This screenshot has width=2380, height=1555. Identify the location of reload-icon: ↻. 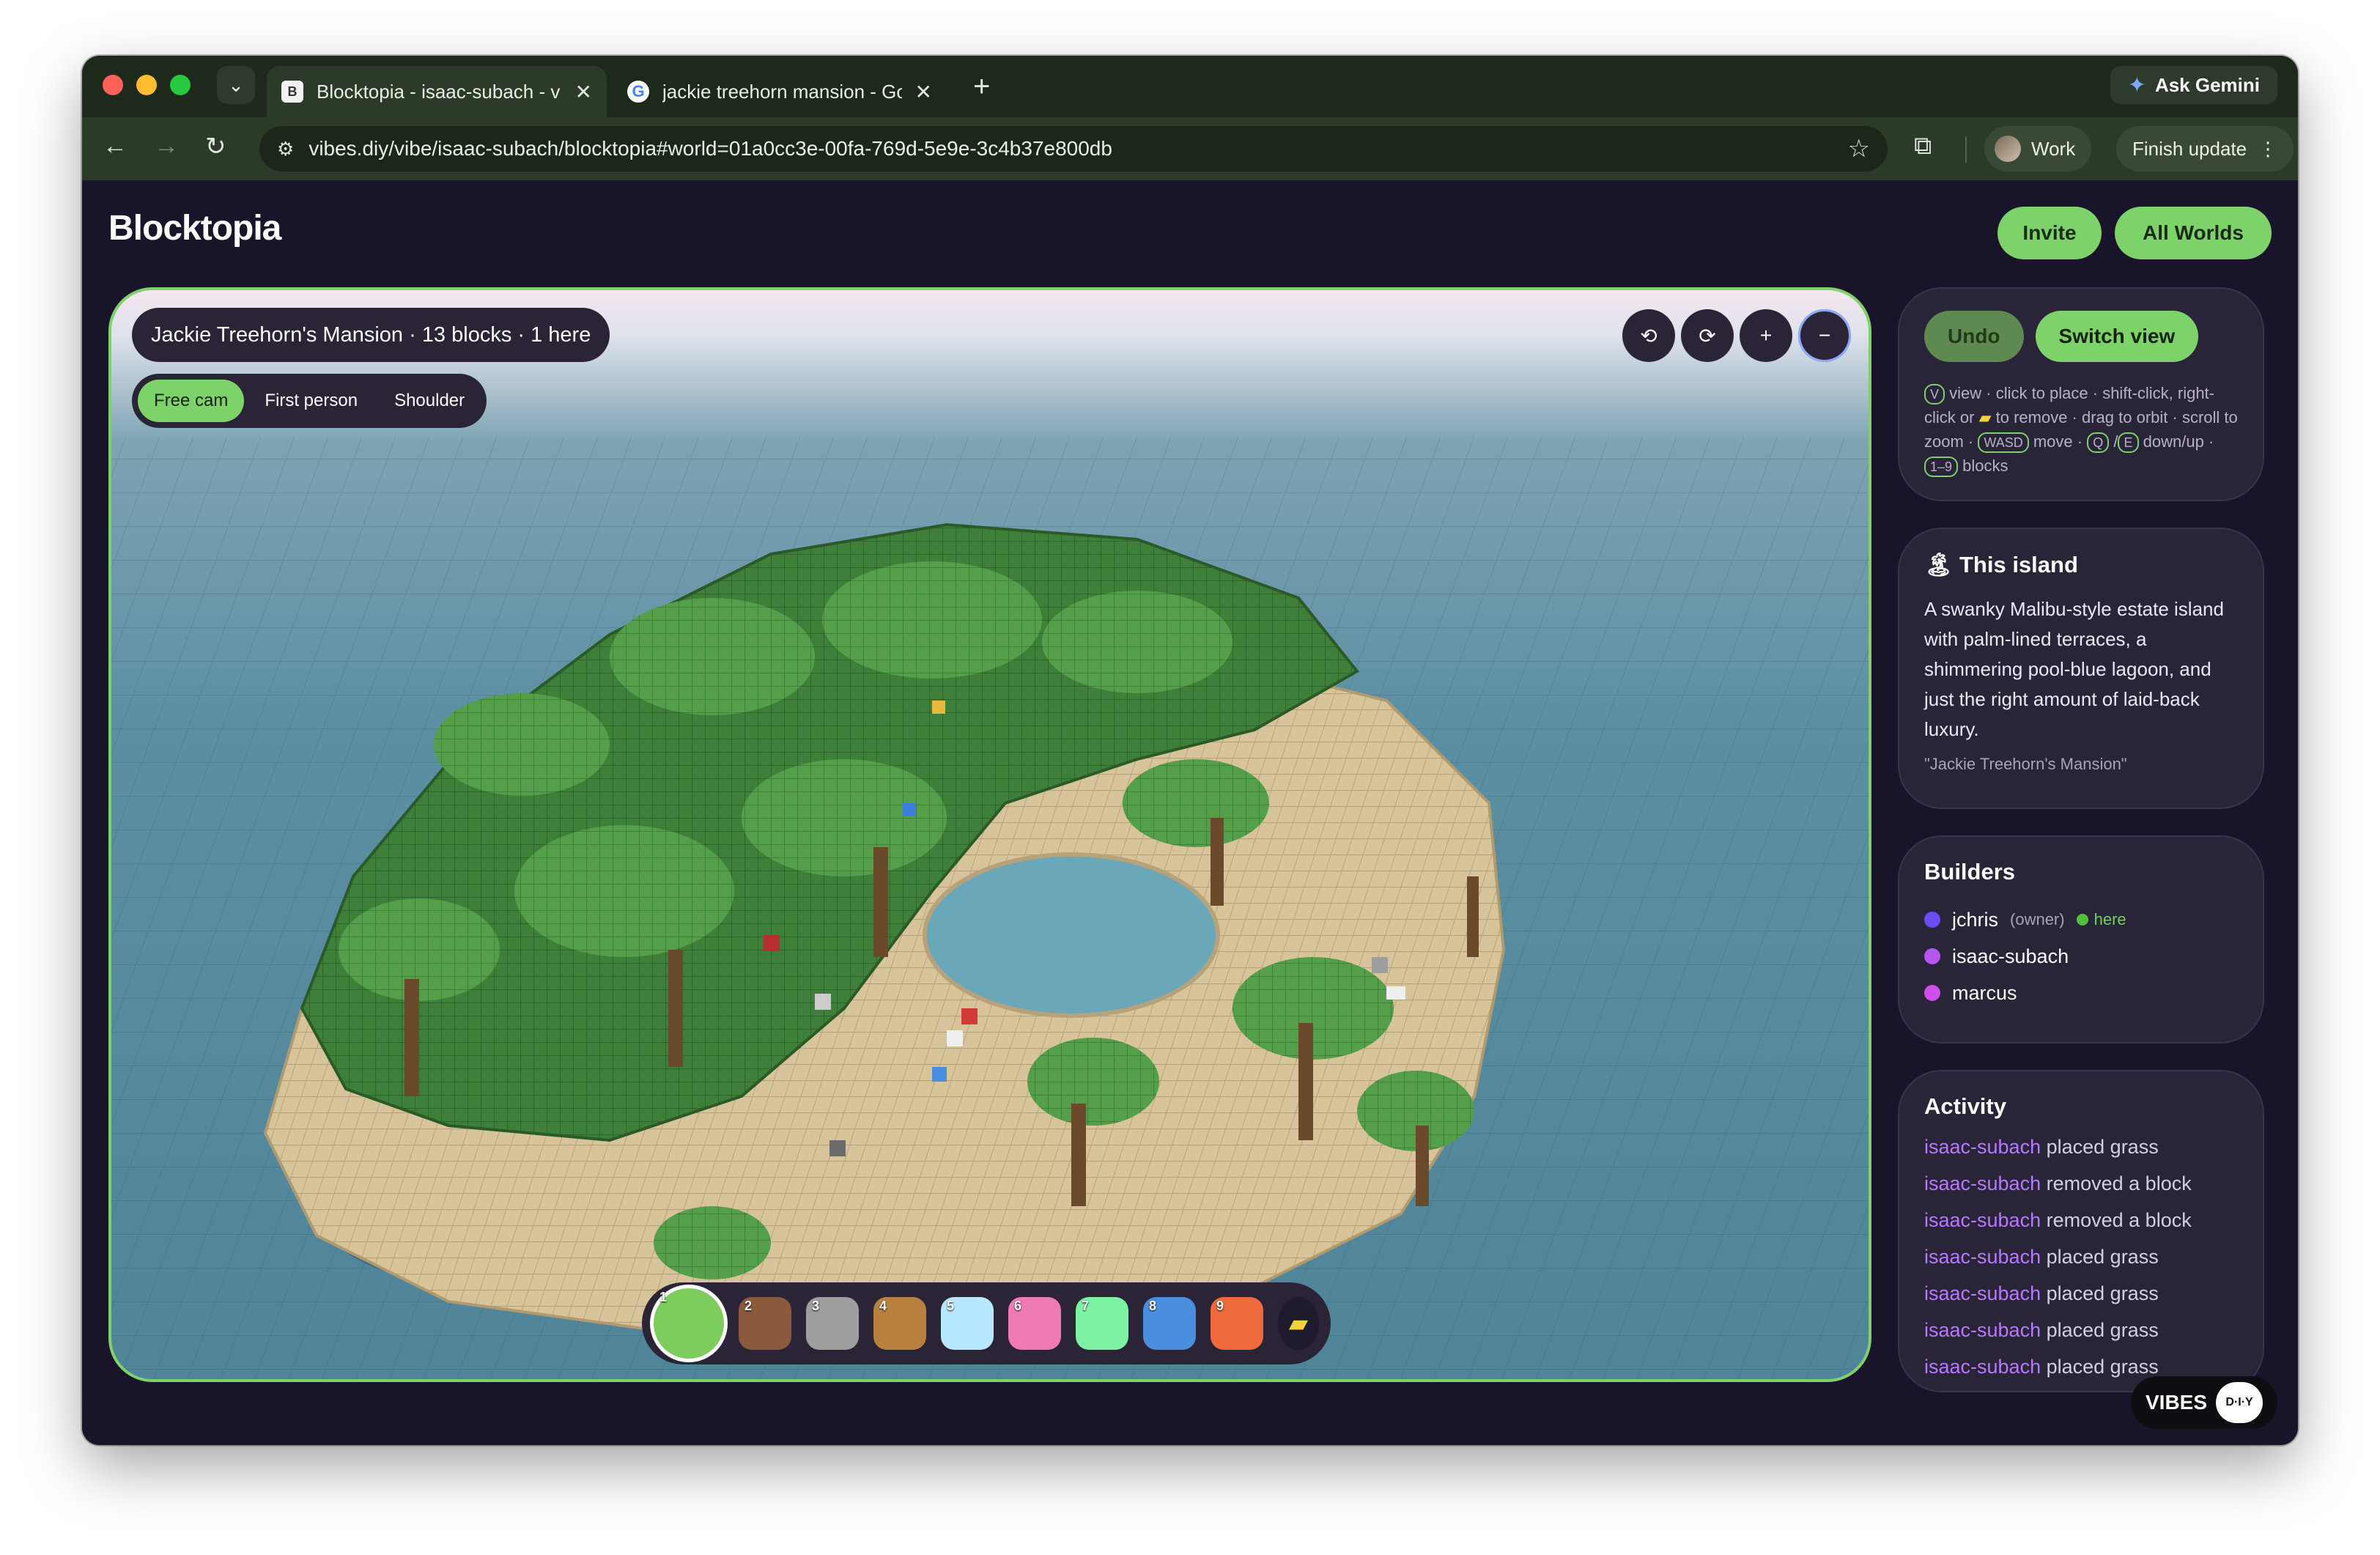
(215, 146).